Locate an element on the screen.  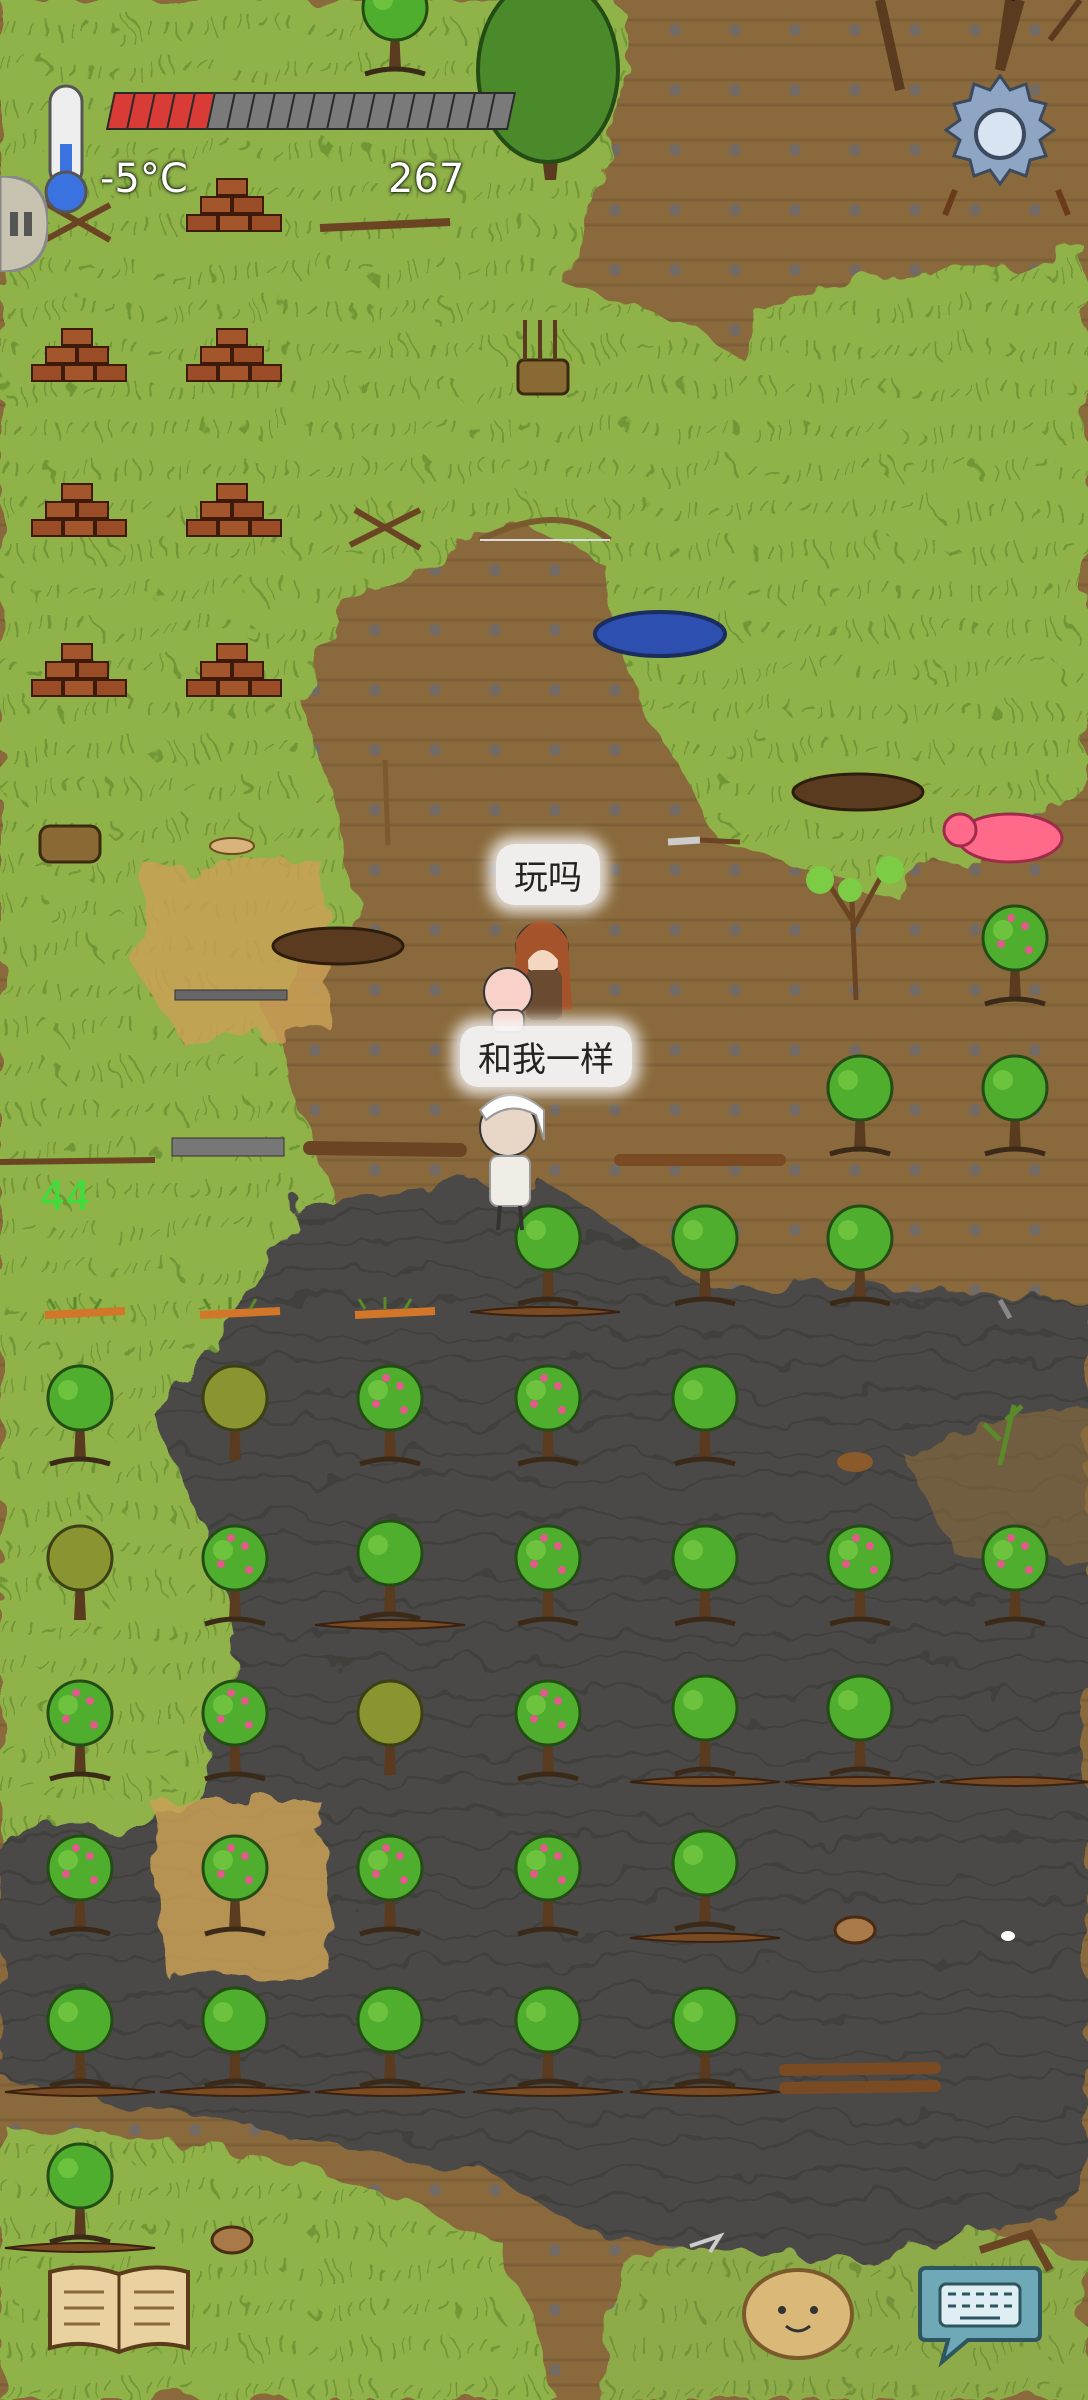
pause-icon is located at coordinates (25, 224).